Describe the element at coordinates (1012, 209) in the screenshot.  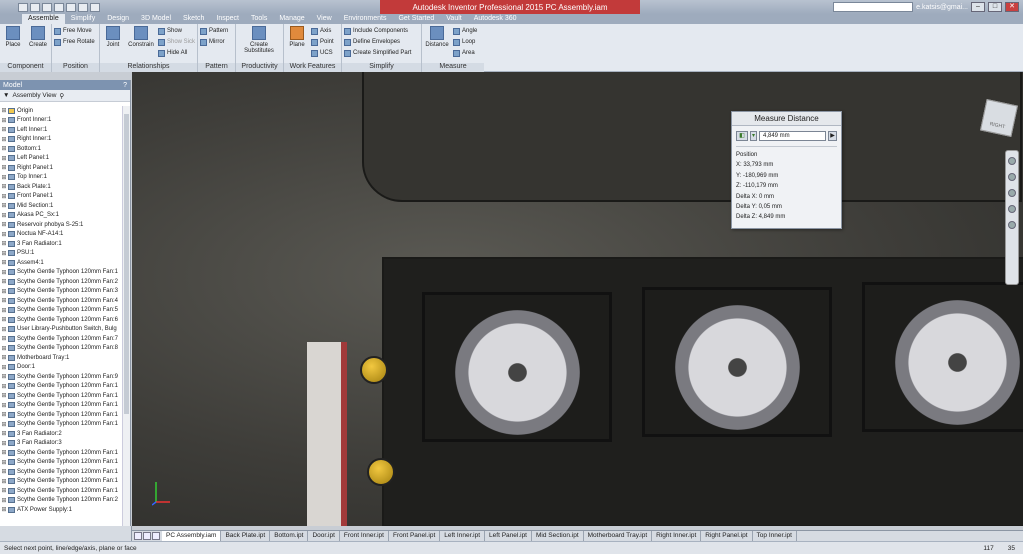
I see `orbit-icon` at that location.